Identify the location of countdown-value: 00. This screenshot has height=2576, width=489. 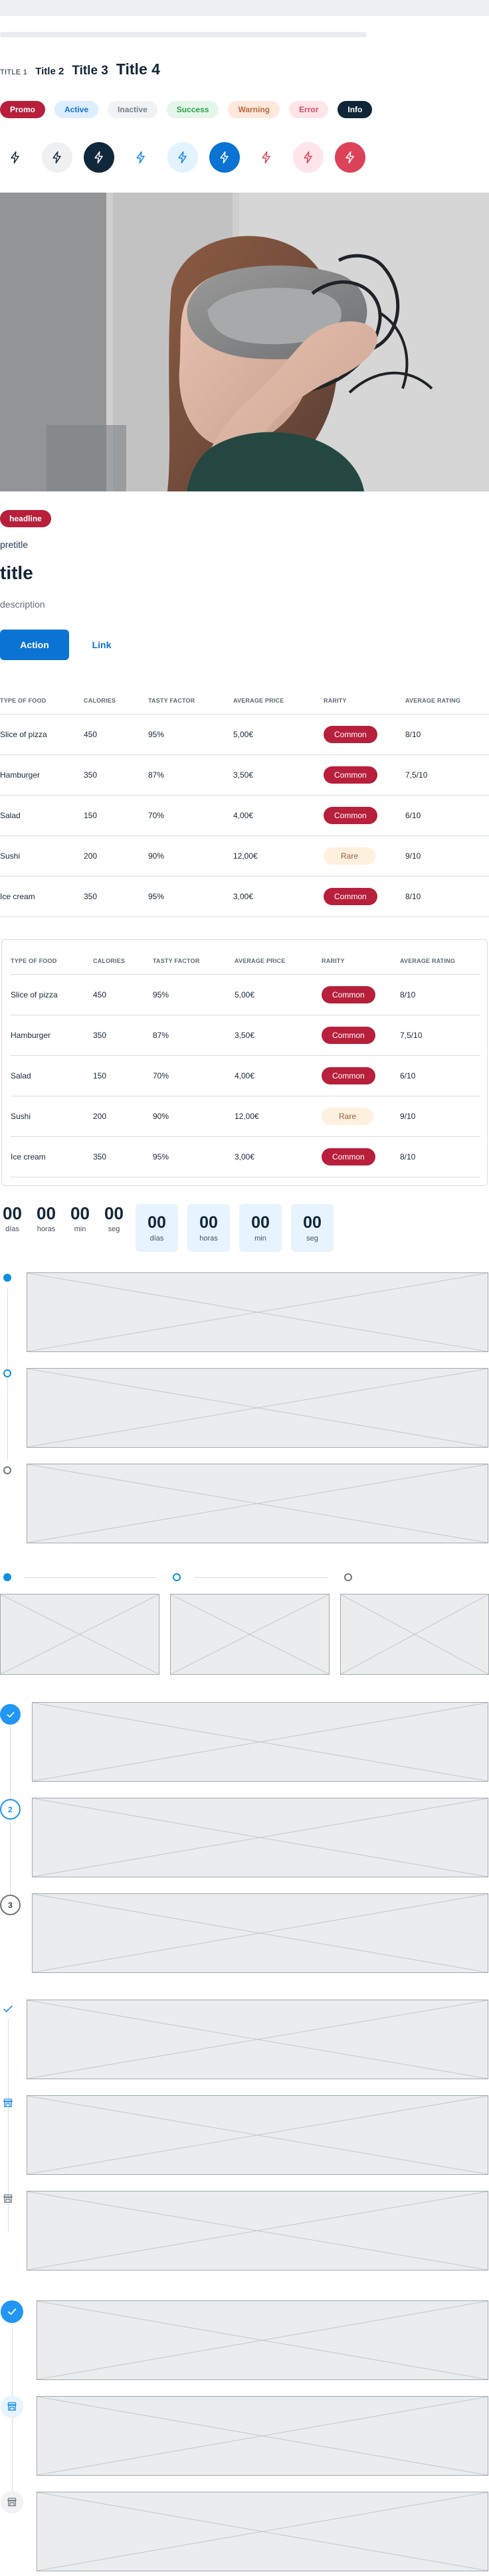
(46, 1213).